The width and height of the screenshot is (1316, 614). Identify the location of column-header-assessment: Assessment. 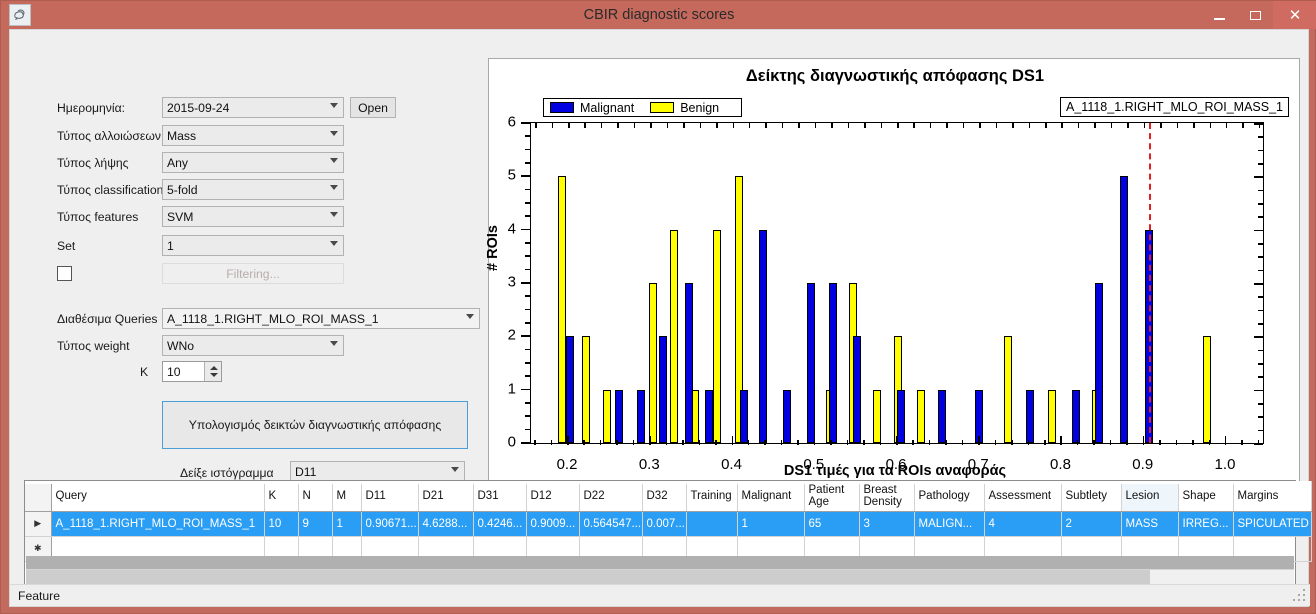
(1023, 496).